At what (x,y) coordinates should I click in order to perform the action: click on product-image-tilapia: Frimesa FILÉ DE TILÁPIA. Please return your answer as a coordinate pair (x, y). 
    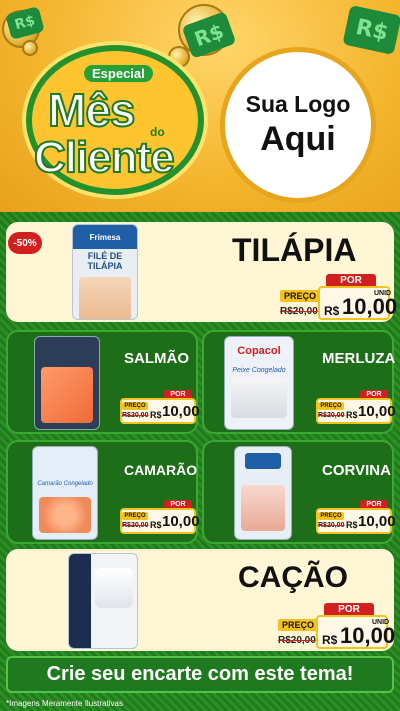
    Looking at the image, I should click on (105, 272).